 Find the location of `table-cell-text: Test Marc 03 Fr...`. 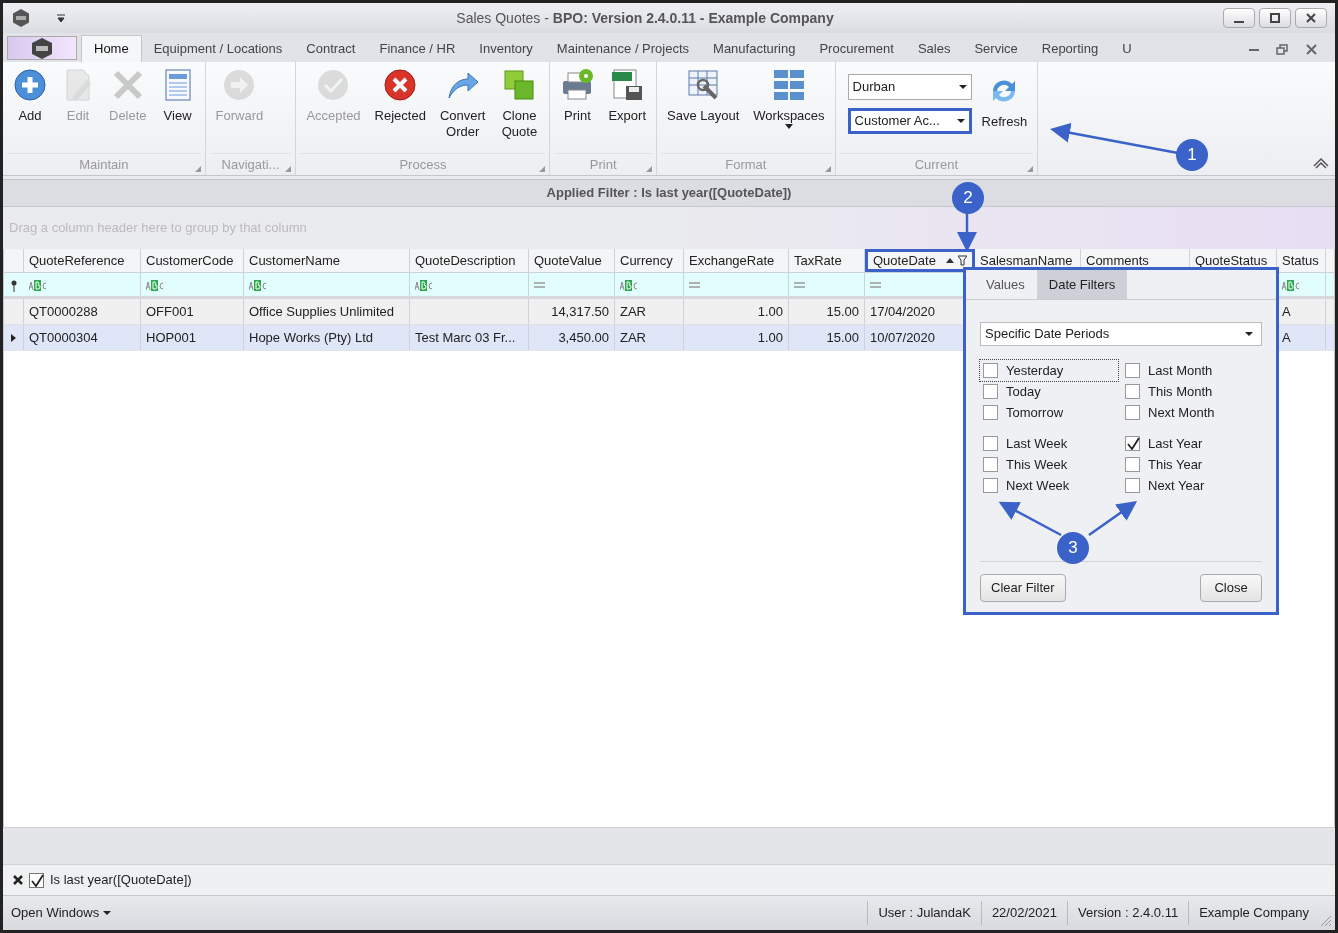

table-cell-text: Test Marc 03 Fr... is located at coordinates (465, 337).